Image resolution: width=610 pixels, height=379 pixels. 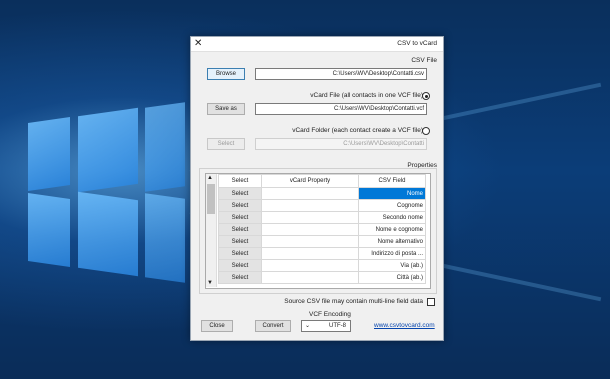 What do you see at coordinates (426, 131) in the screenshot?
I see `vcard-folder-radio` at bounding box center [426, 131].